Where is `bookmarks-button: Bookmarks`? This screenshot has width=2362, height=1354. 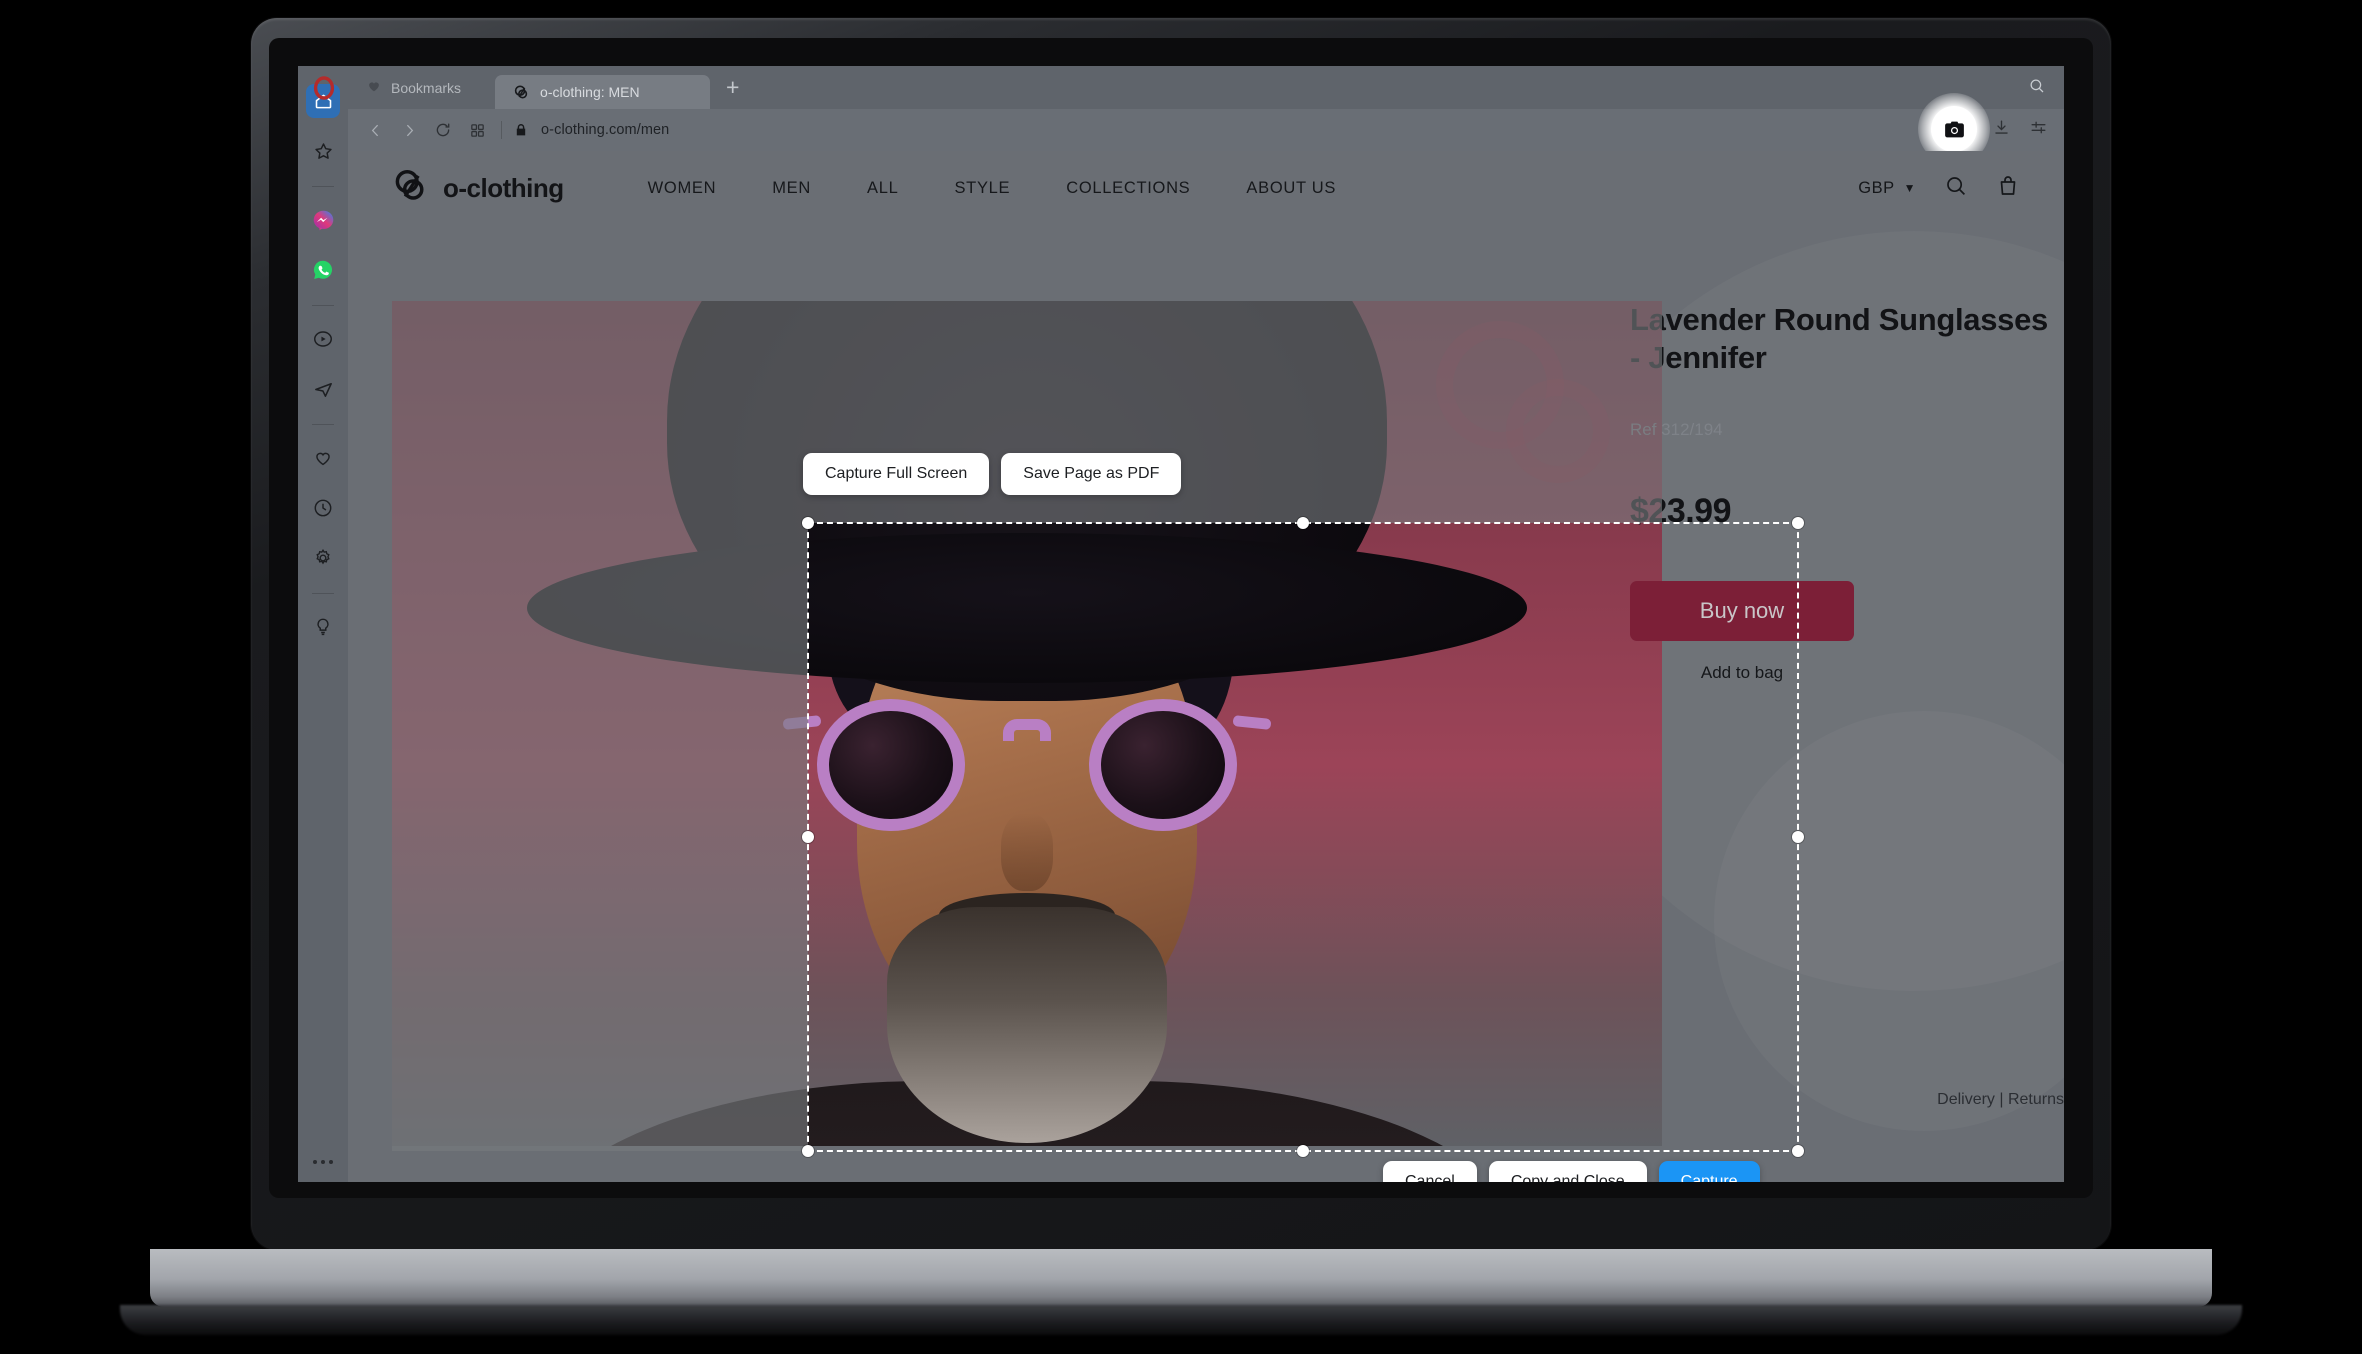
bookmarks-button: Bookmarks is located at coordinates (415, 88).